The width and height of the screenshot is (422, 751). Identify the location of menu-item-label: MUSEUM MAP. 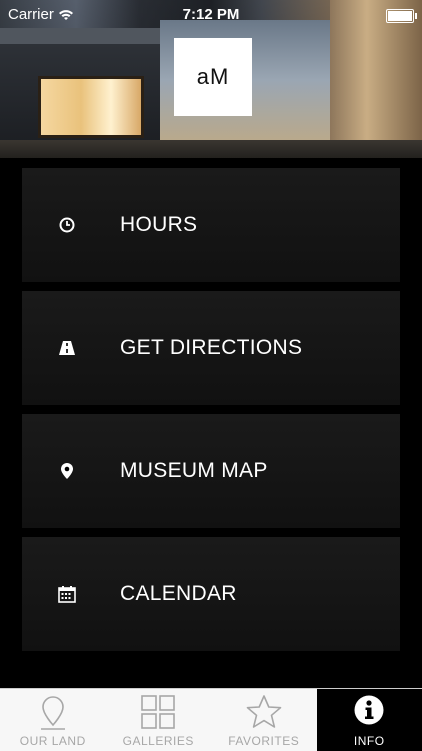
(194, 471).